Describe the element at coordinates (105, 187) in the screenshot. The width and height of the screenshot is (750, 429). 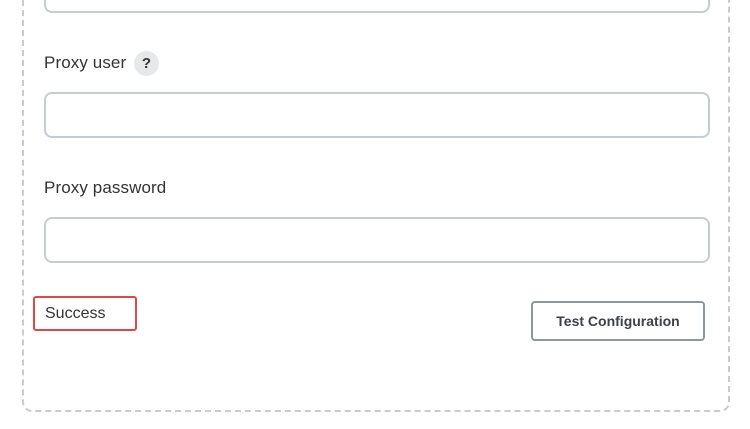
I see `proxy-password-label: Proxy password` at that location.